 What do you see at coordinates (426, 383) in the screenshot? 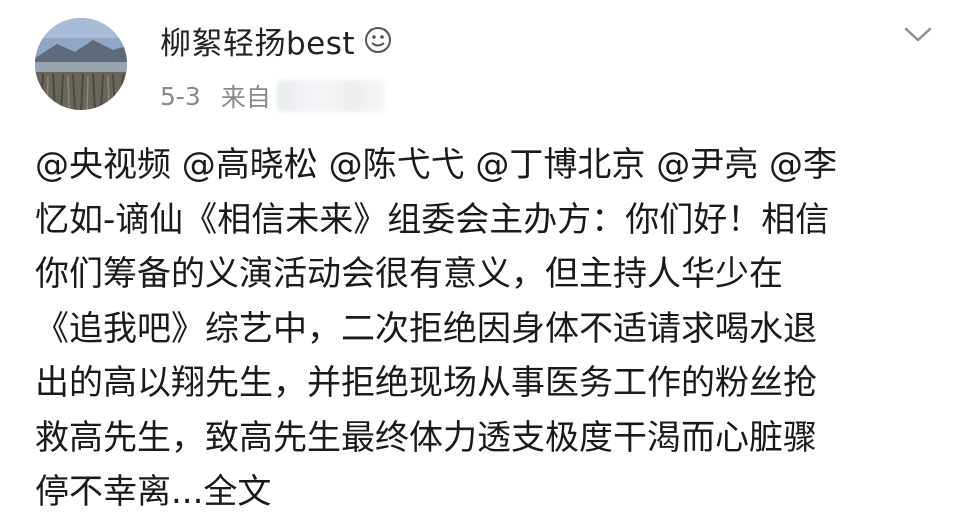
I see `post-line: 出的高以翔先生，并拒绝现场从事医务工作的粉丝抢` at bounding box center [426, 383].